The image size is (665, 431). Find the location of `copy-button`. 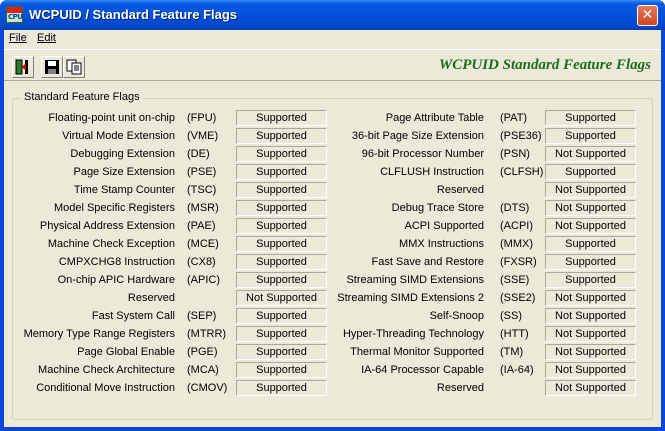

copy-button is located at coordinates (74, 67).